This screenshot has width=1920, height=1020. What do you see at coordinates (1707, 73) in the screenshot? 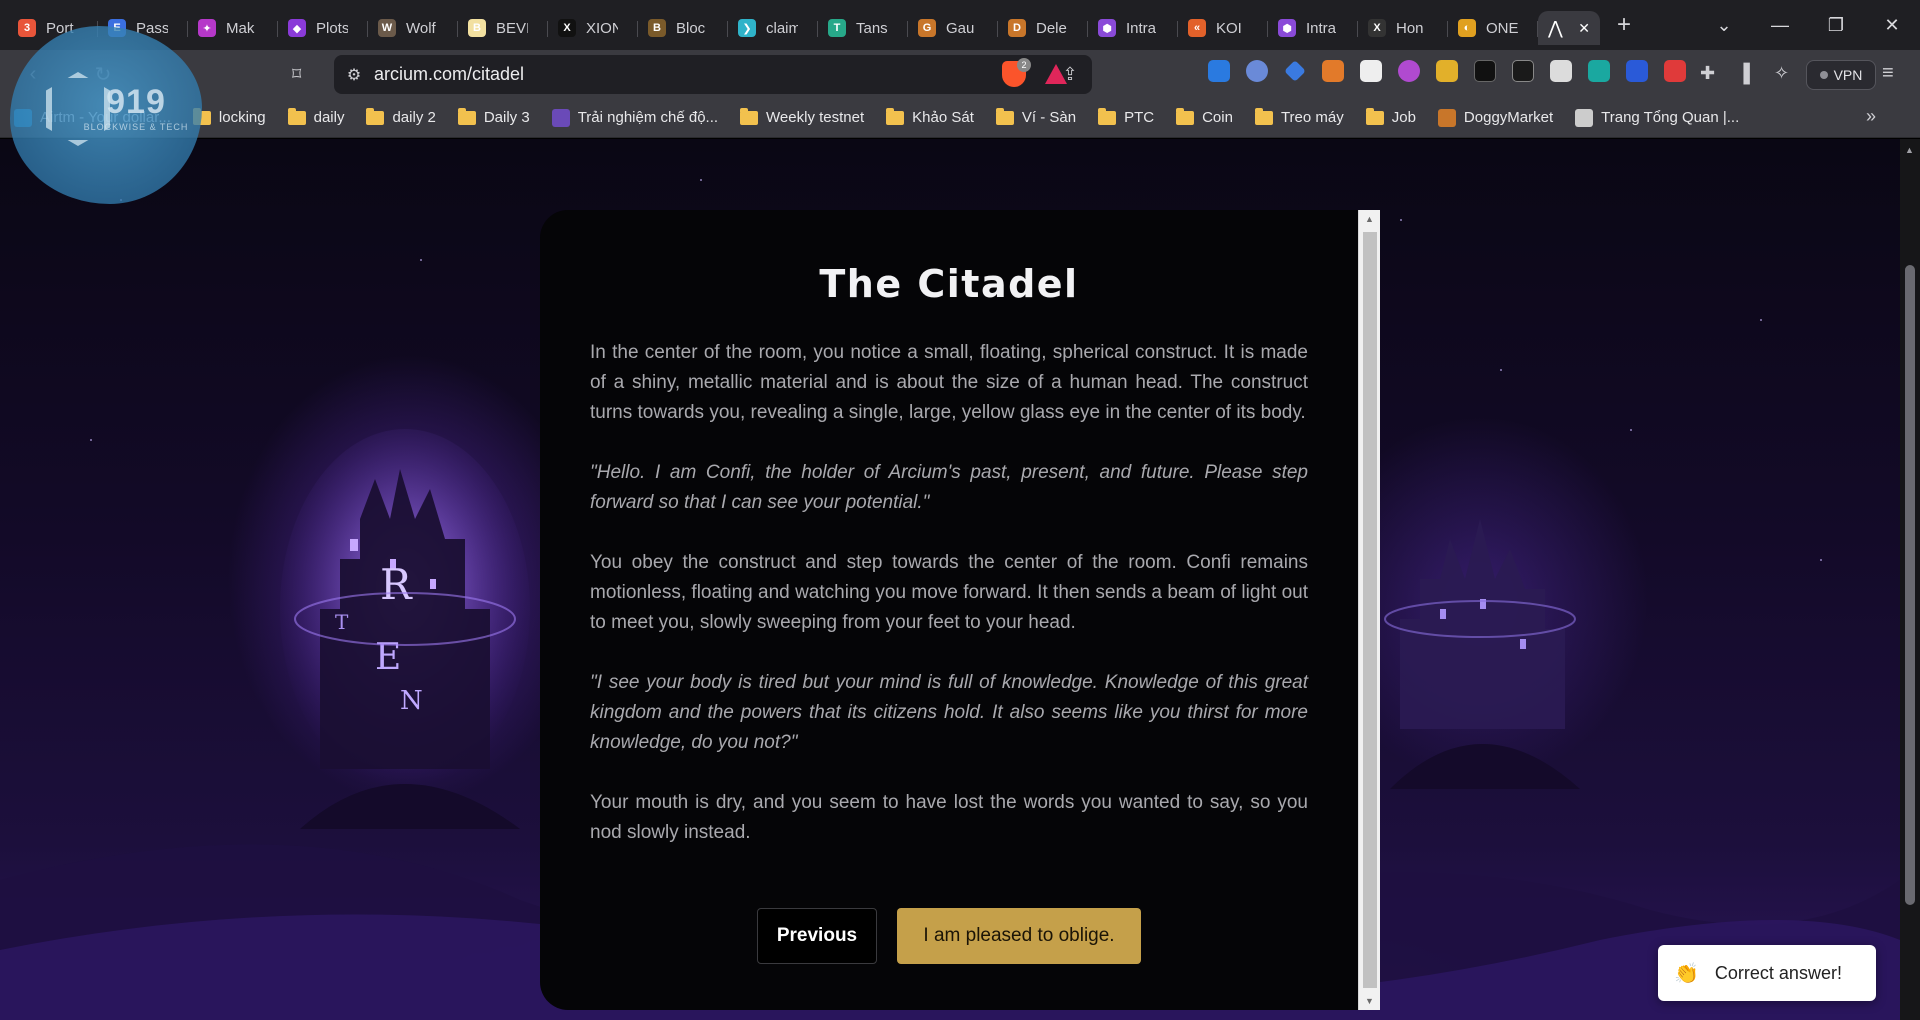
I see `extensions-puzzle-icon: ✚` at bounding box center [1707, 73].